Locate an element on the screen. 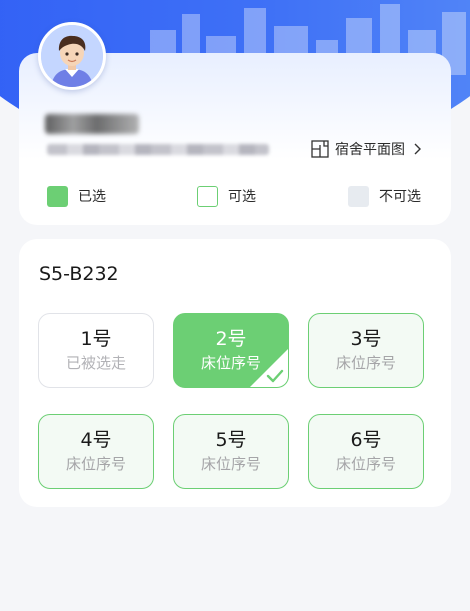  legend-selected-label: 已选 is located at coordinates (92, 197).